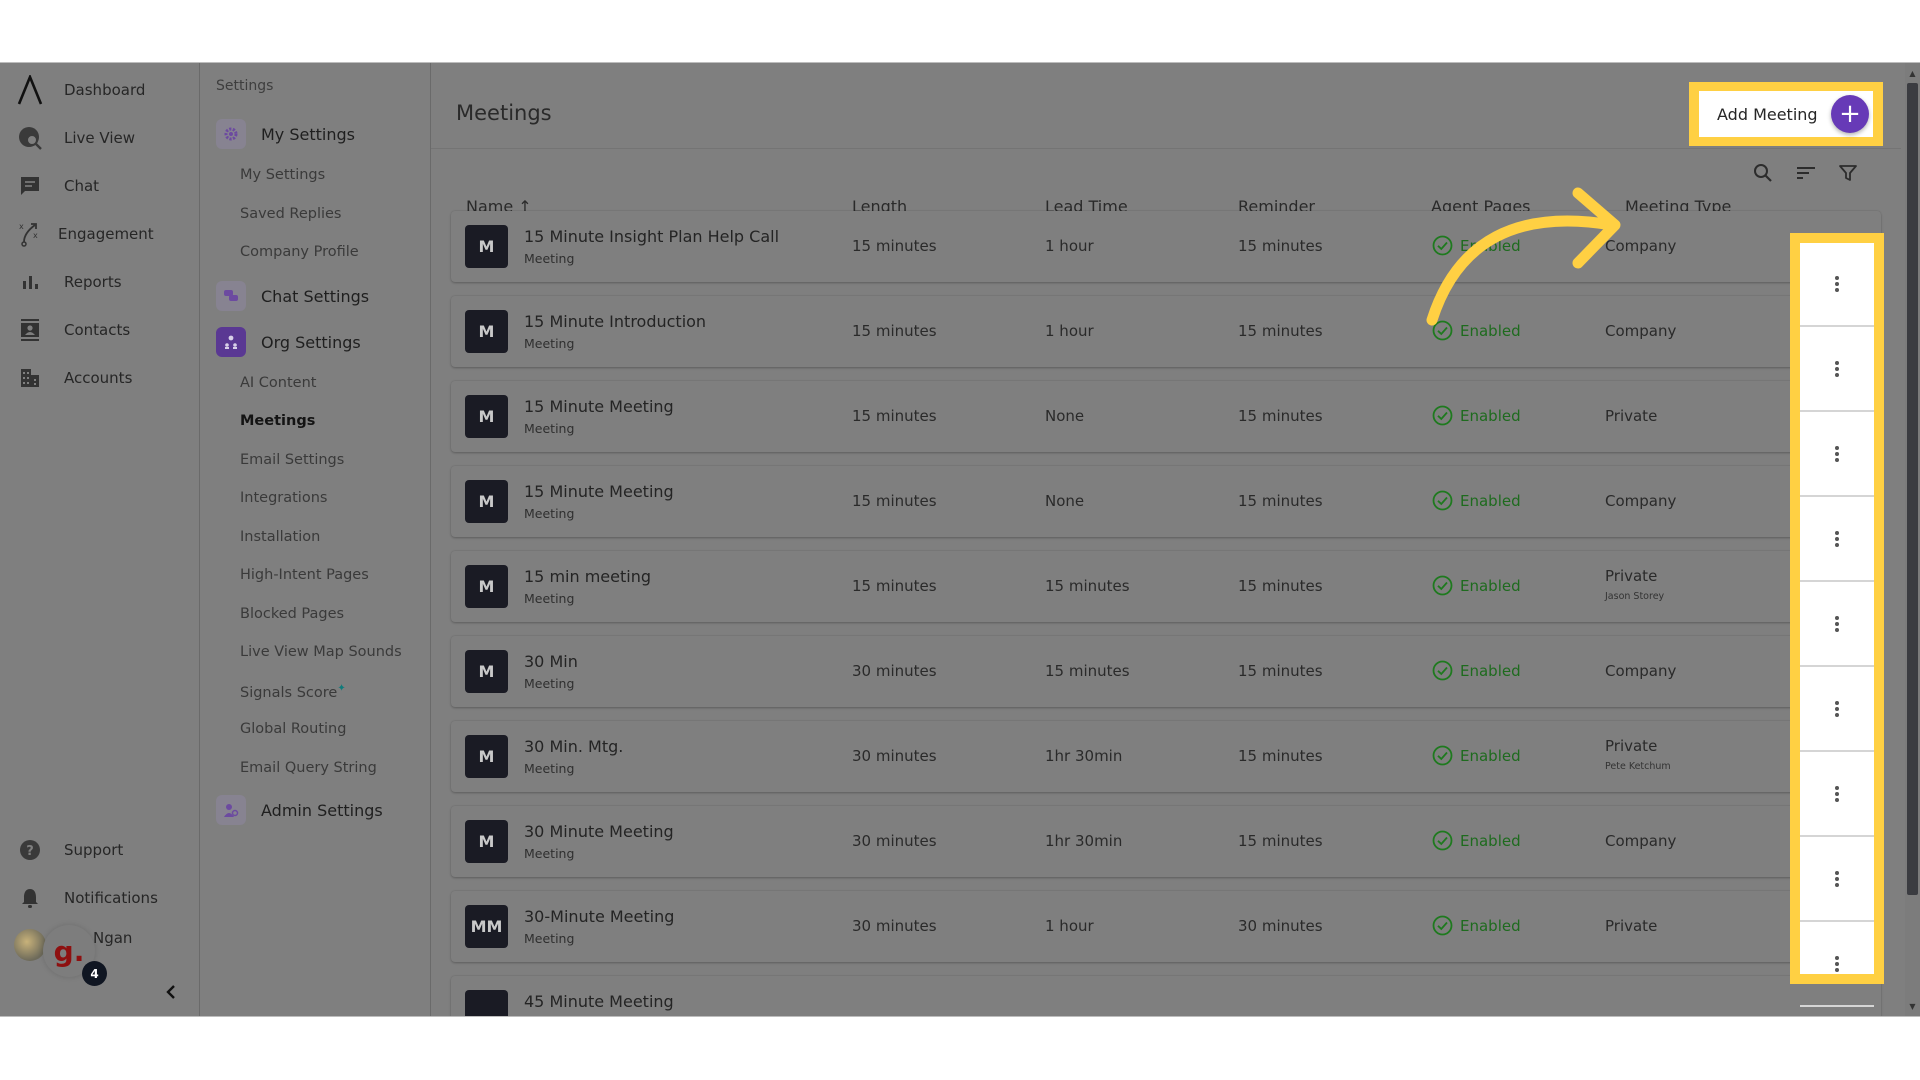  I want to click on nav-item-live-view: Live View, so click(100, 138).